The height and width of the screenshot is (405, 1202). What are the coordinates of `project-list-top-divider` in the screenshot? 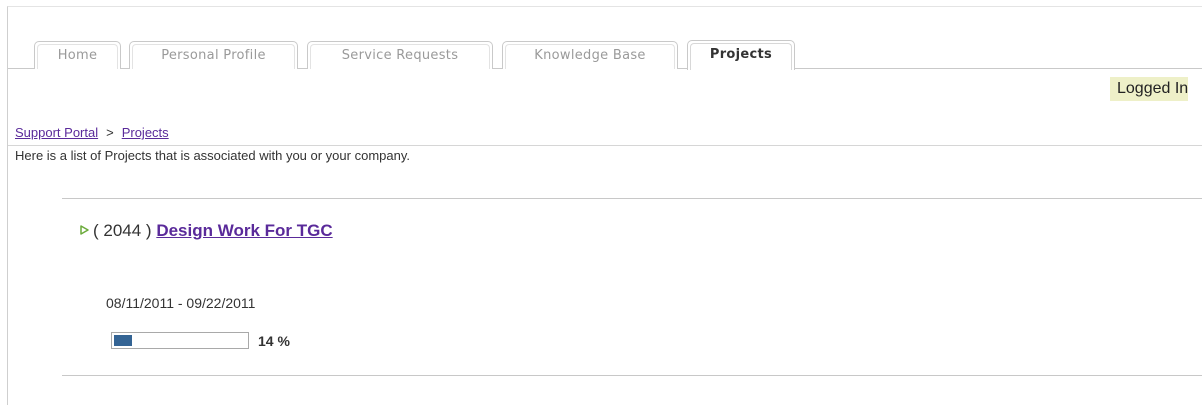 It's located at (632, 198).